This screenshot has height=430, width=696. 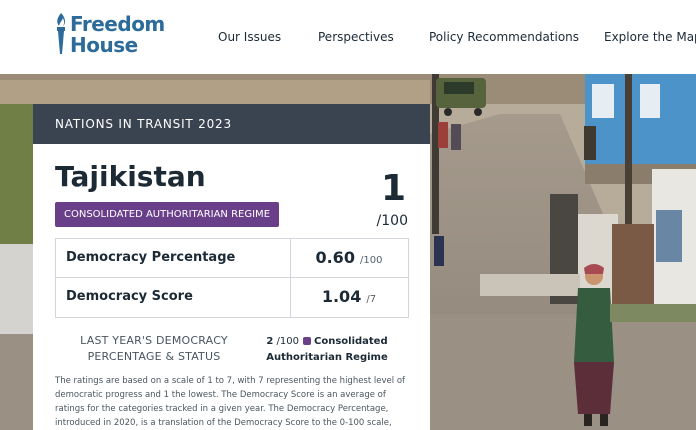 What do you see at coordinates (167, 214) in the screenshot?
I see `status-badge: CONSOLIDATED AUTHORITARIAN REGIME` at bounding box center [167, 214].